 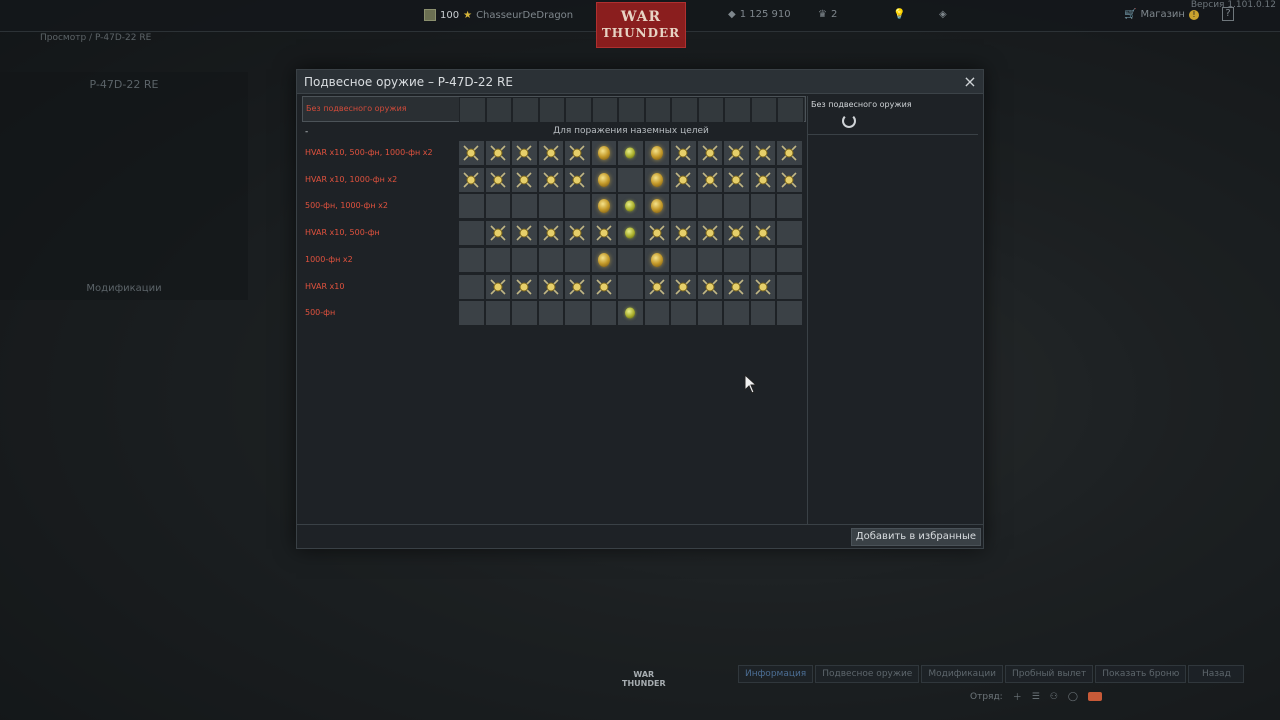 What do you see at coordinates (369, 152) in the screenshot?
I see `preset-label: HVAR x10, 500-фн, 1000-фн x2` at bounding box center [369, 152].